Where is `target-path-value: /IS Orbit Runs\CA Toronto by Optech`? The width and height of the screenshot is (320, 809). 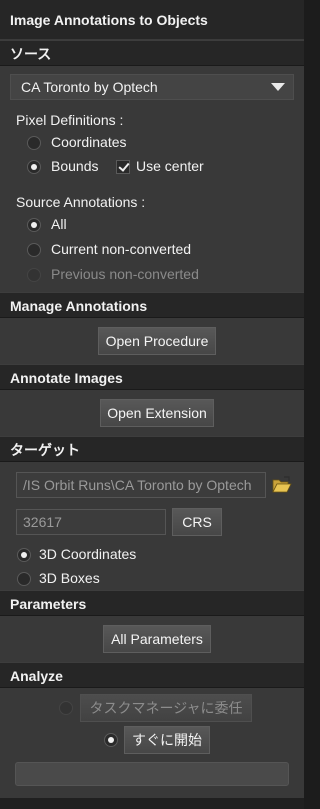 target-path-value: /IS Orbit Runs\CA Toronto by Optech is located at coordinates (137, 485).